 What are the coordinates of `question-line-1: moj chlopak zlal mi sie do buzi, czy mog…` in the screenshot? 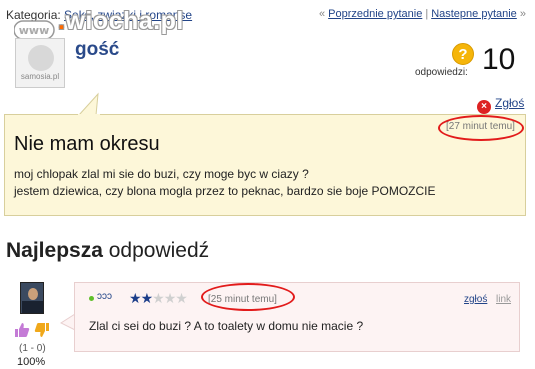 It's located at (161, 174).